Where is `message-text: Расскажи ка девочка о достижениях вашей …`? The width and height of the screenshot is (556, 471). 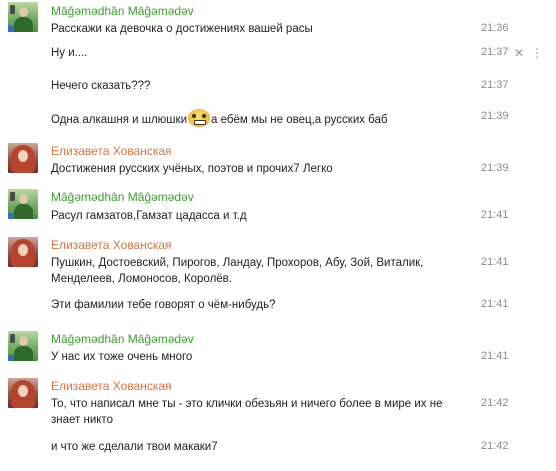
message-text: Расскажи ка девочка о достижениях вашей … is located at coordinates (182, 29).